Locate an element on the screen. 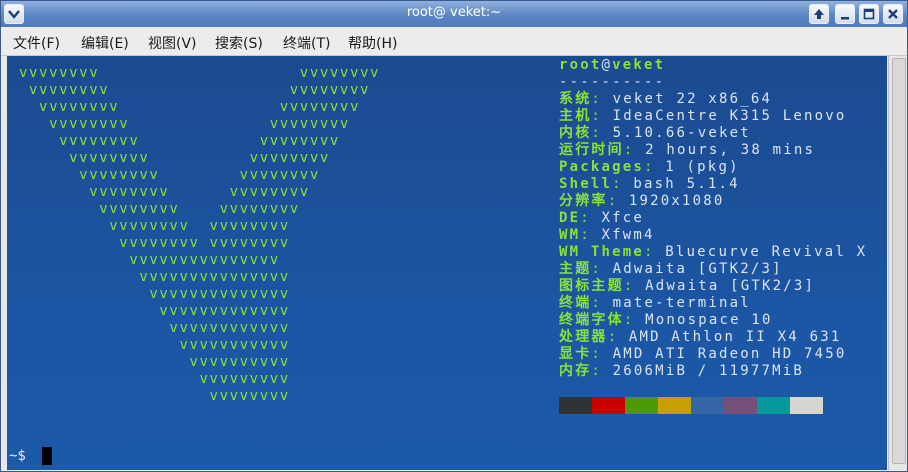  menu-view: 视图(V) is located at coordinates (172, 43).